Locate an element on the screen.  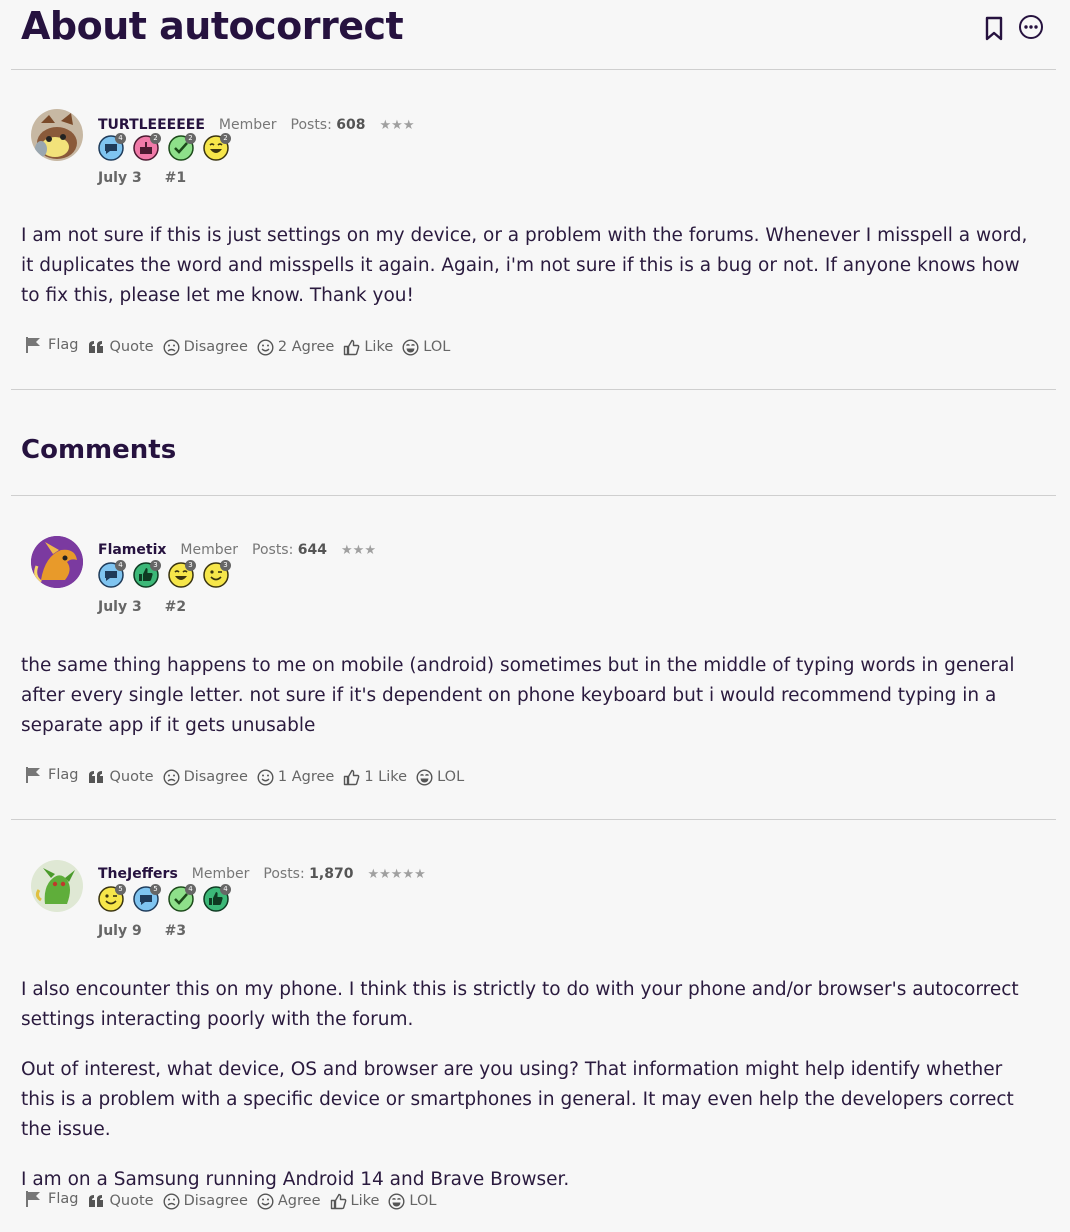
username: TheJeffers is located at coordinates (138, 874).